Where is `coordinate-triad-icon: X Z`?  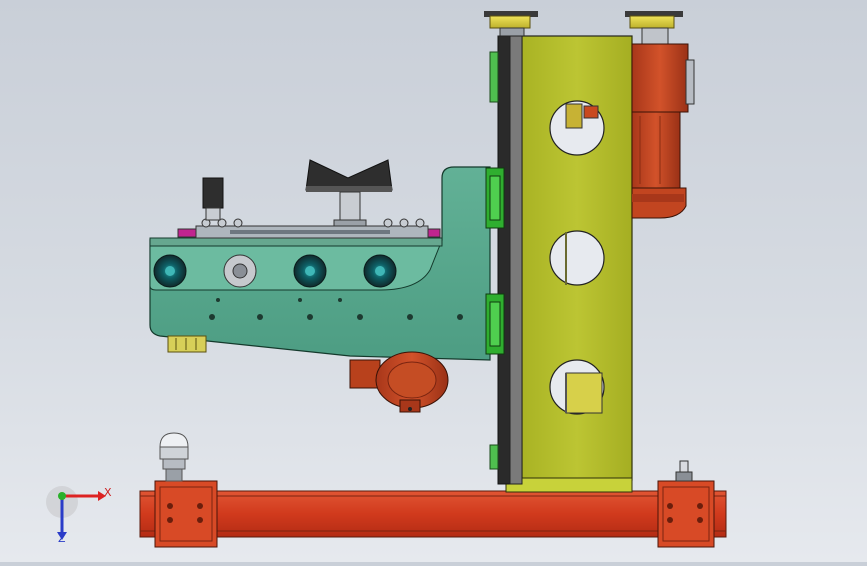 coordinate-triad-icon: X Z is located at coordinates (80, 515).